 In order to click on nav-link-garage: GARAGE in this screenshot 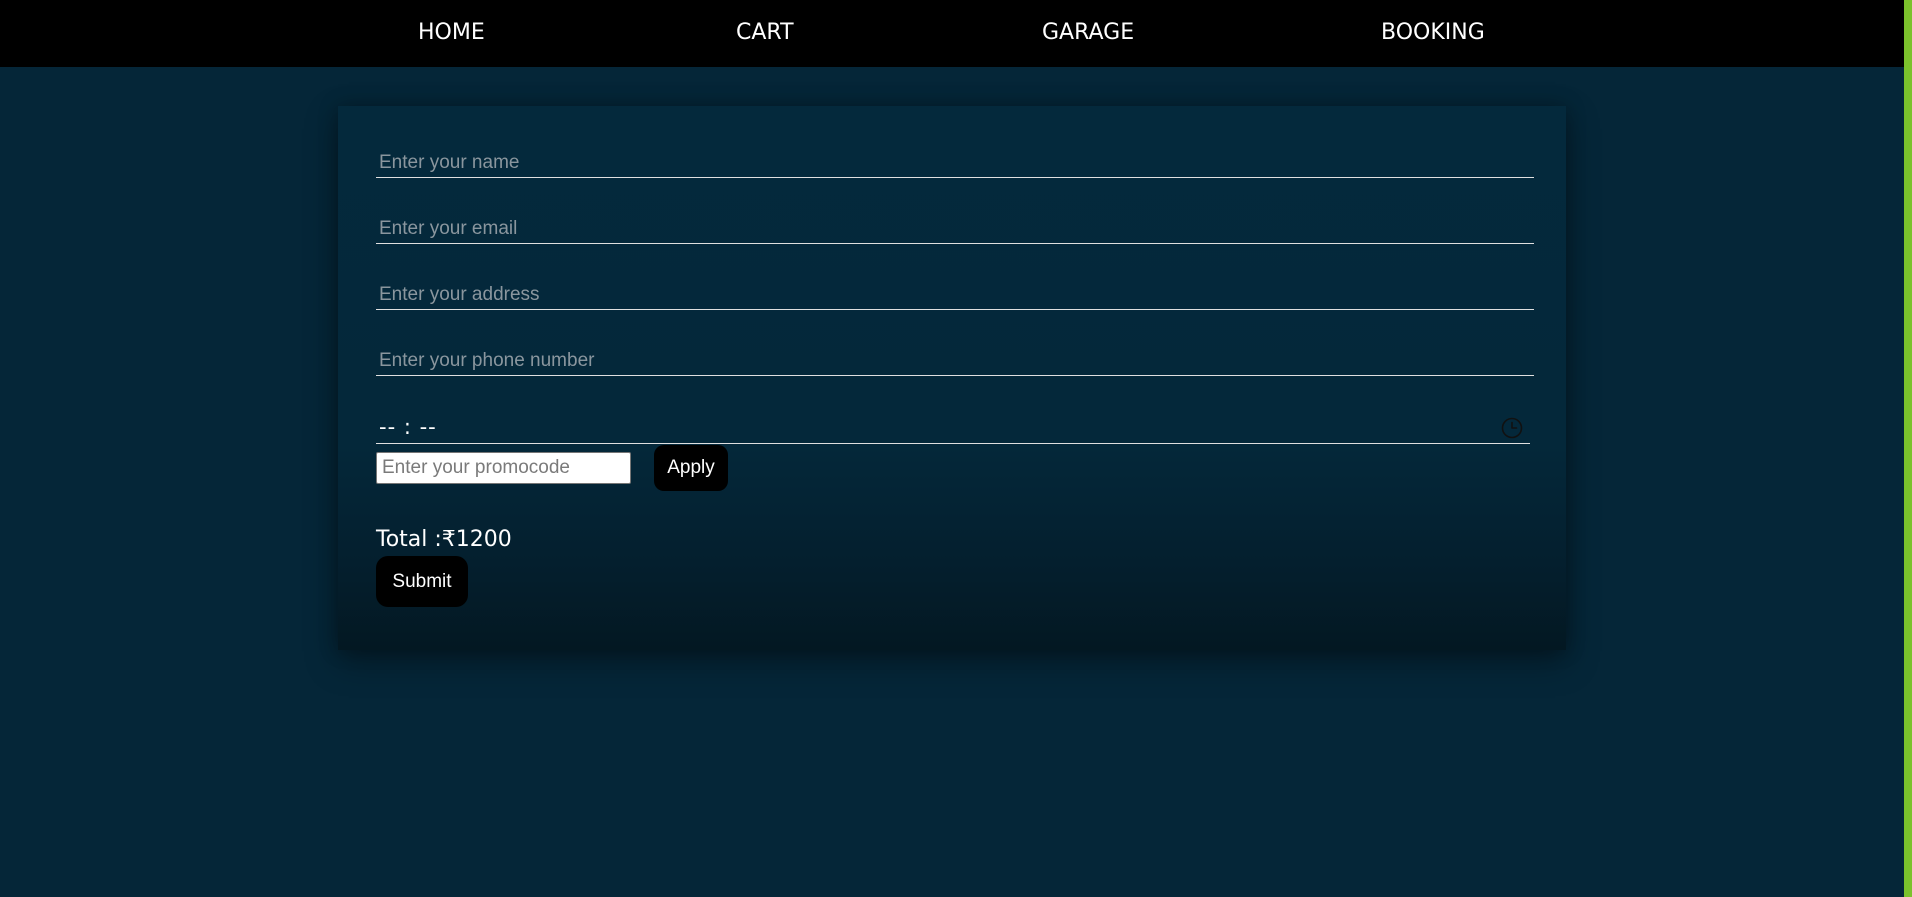, I will do `click(1088, 33)`.